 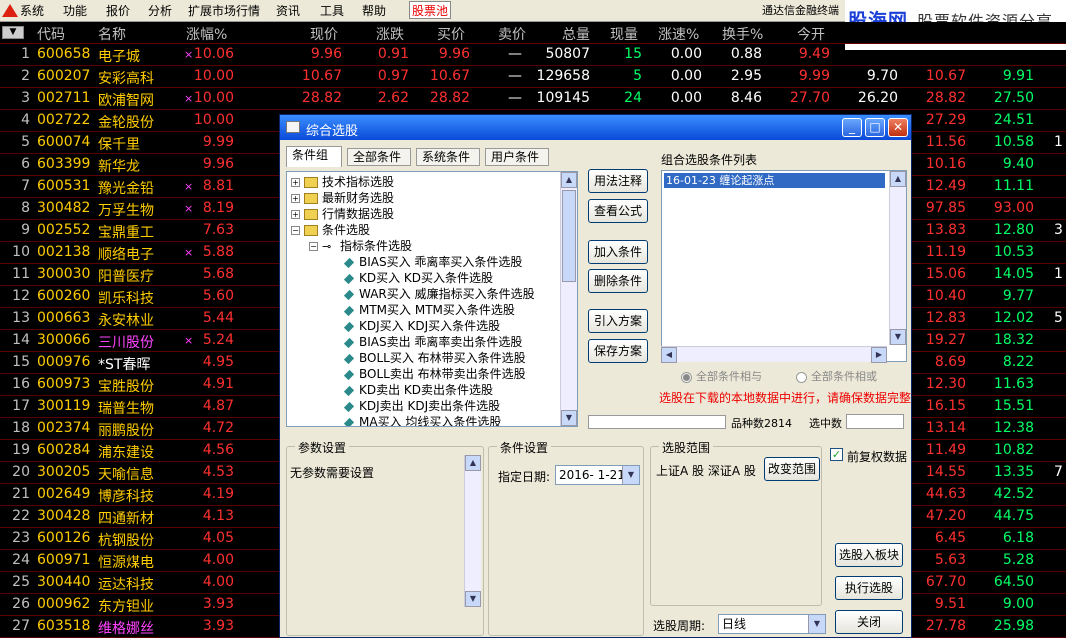 I want to click on date-picker: 2016- 1-21 ▼, so click(x=597, y=475).